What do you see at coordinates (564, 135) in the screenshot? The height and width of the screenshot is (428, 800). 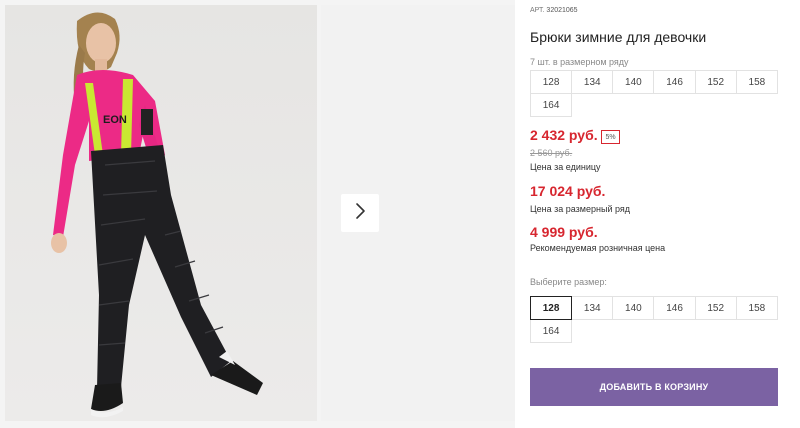 I see `unit-price: 2 432 руб.` at bounding box center [564, 135].